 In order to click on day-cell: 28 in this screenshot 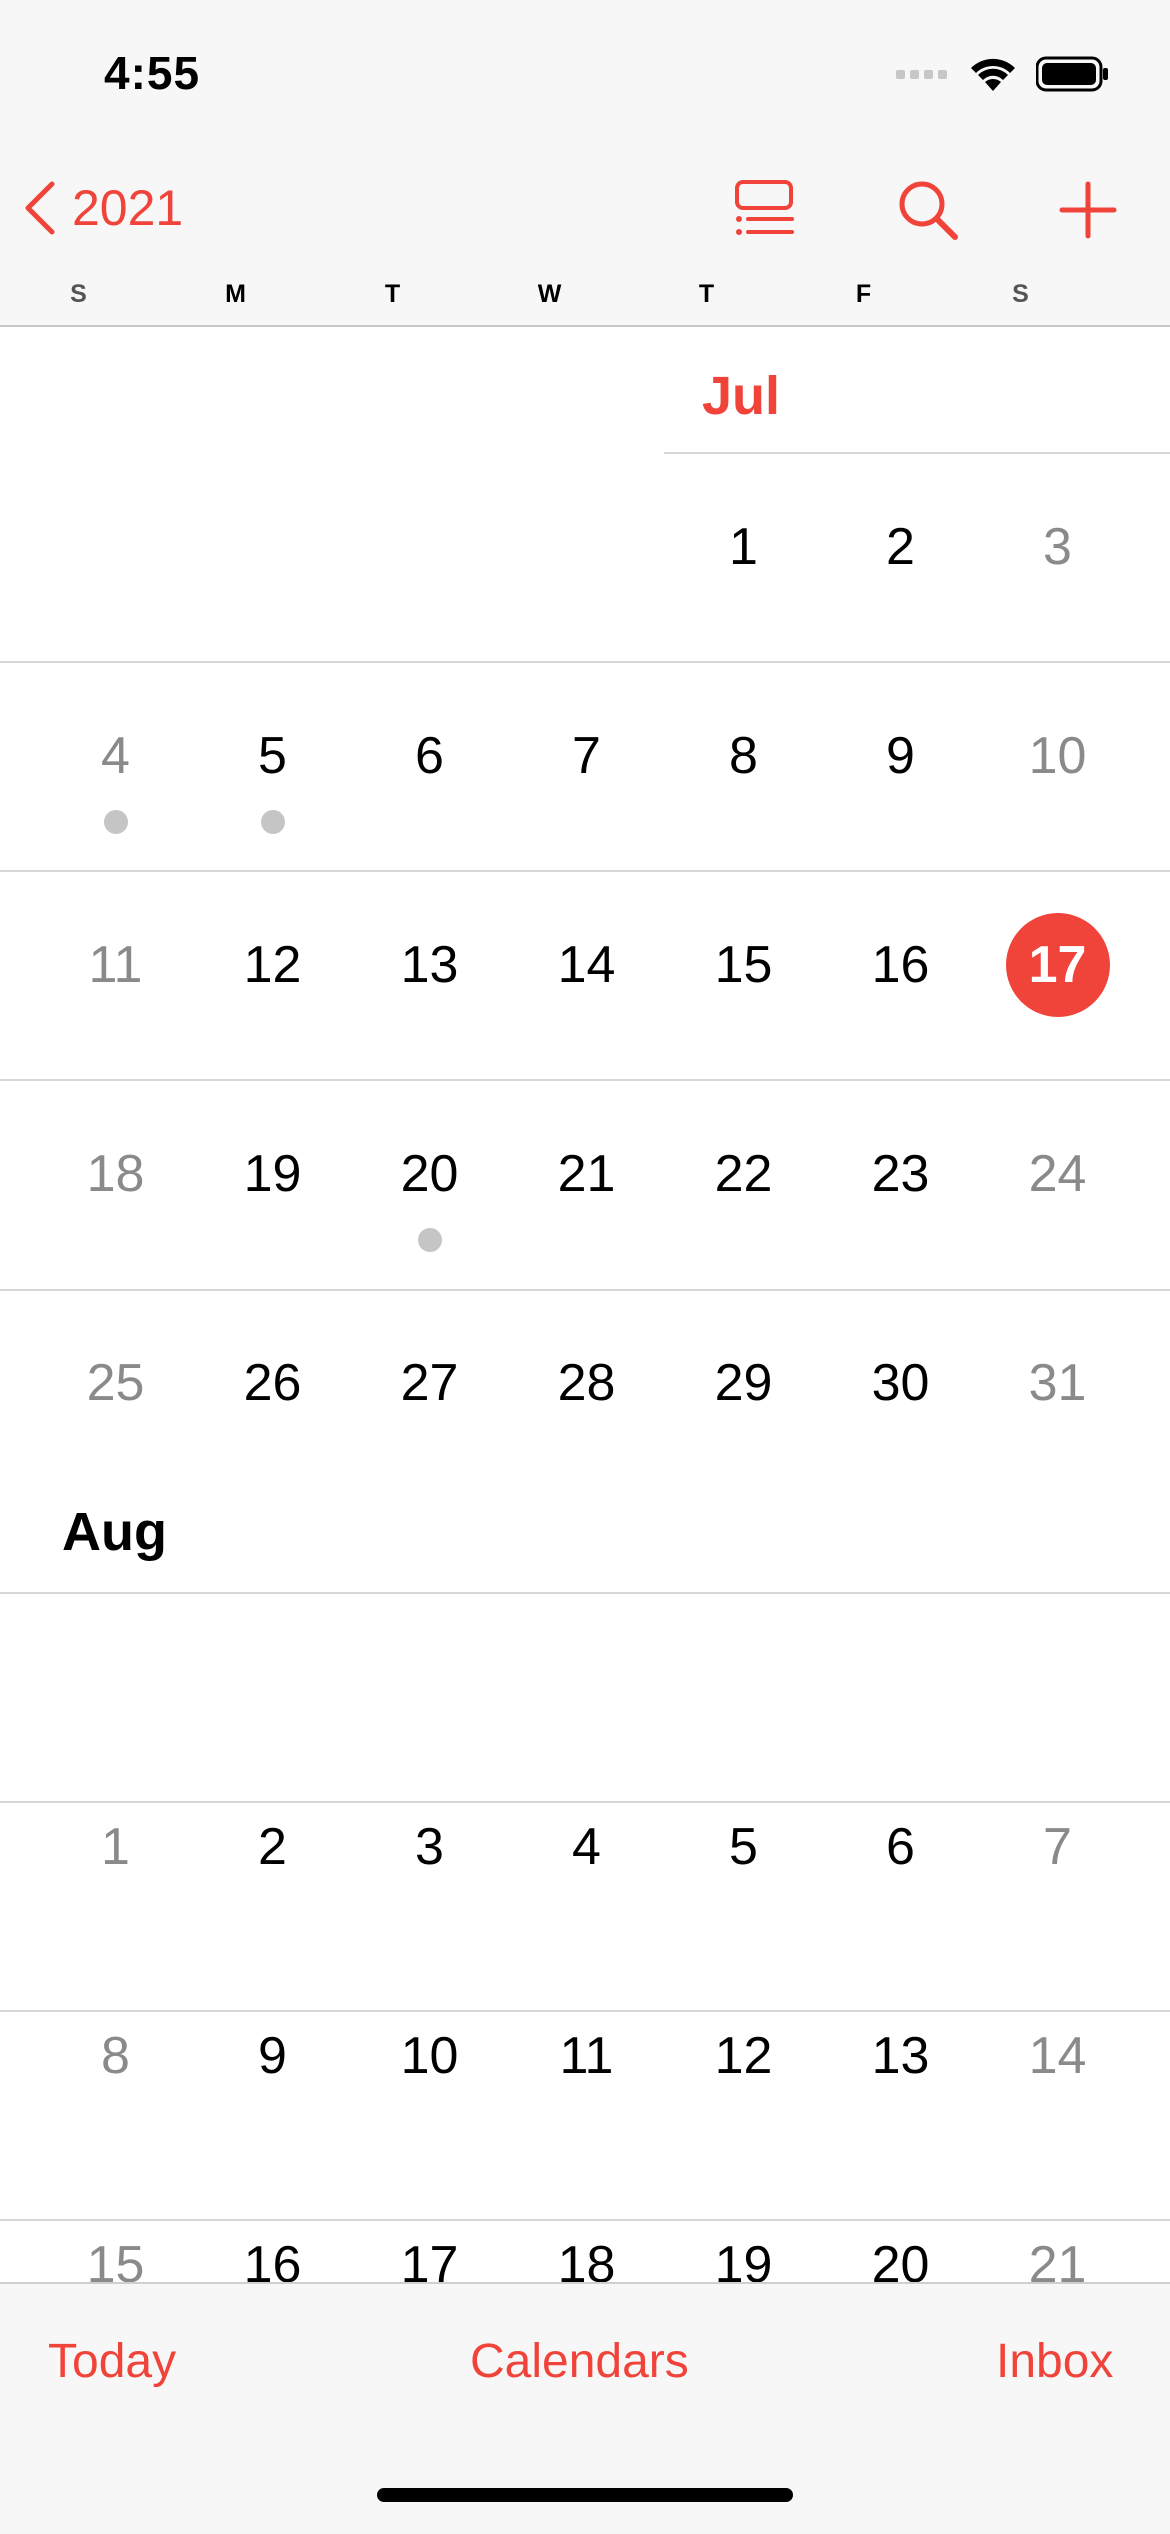, I will do `click(586, 1383)`.